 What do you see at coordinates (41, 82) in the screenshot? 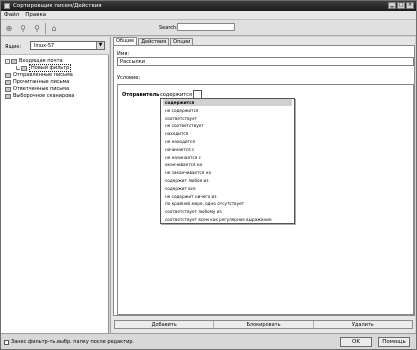
I see `folder-label: Прочитанные письма` at bounding box center [41, 82].